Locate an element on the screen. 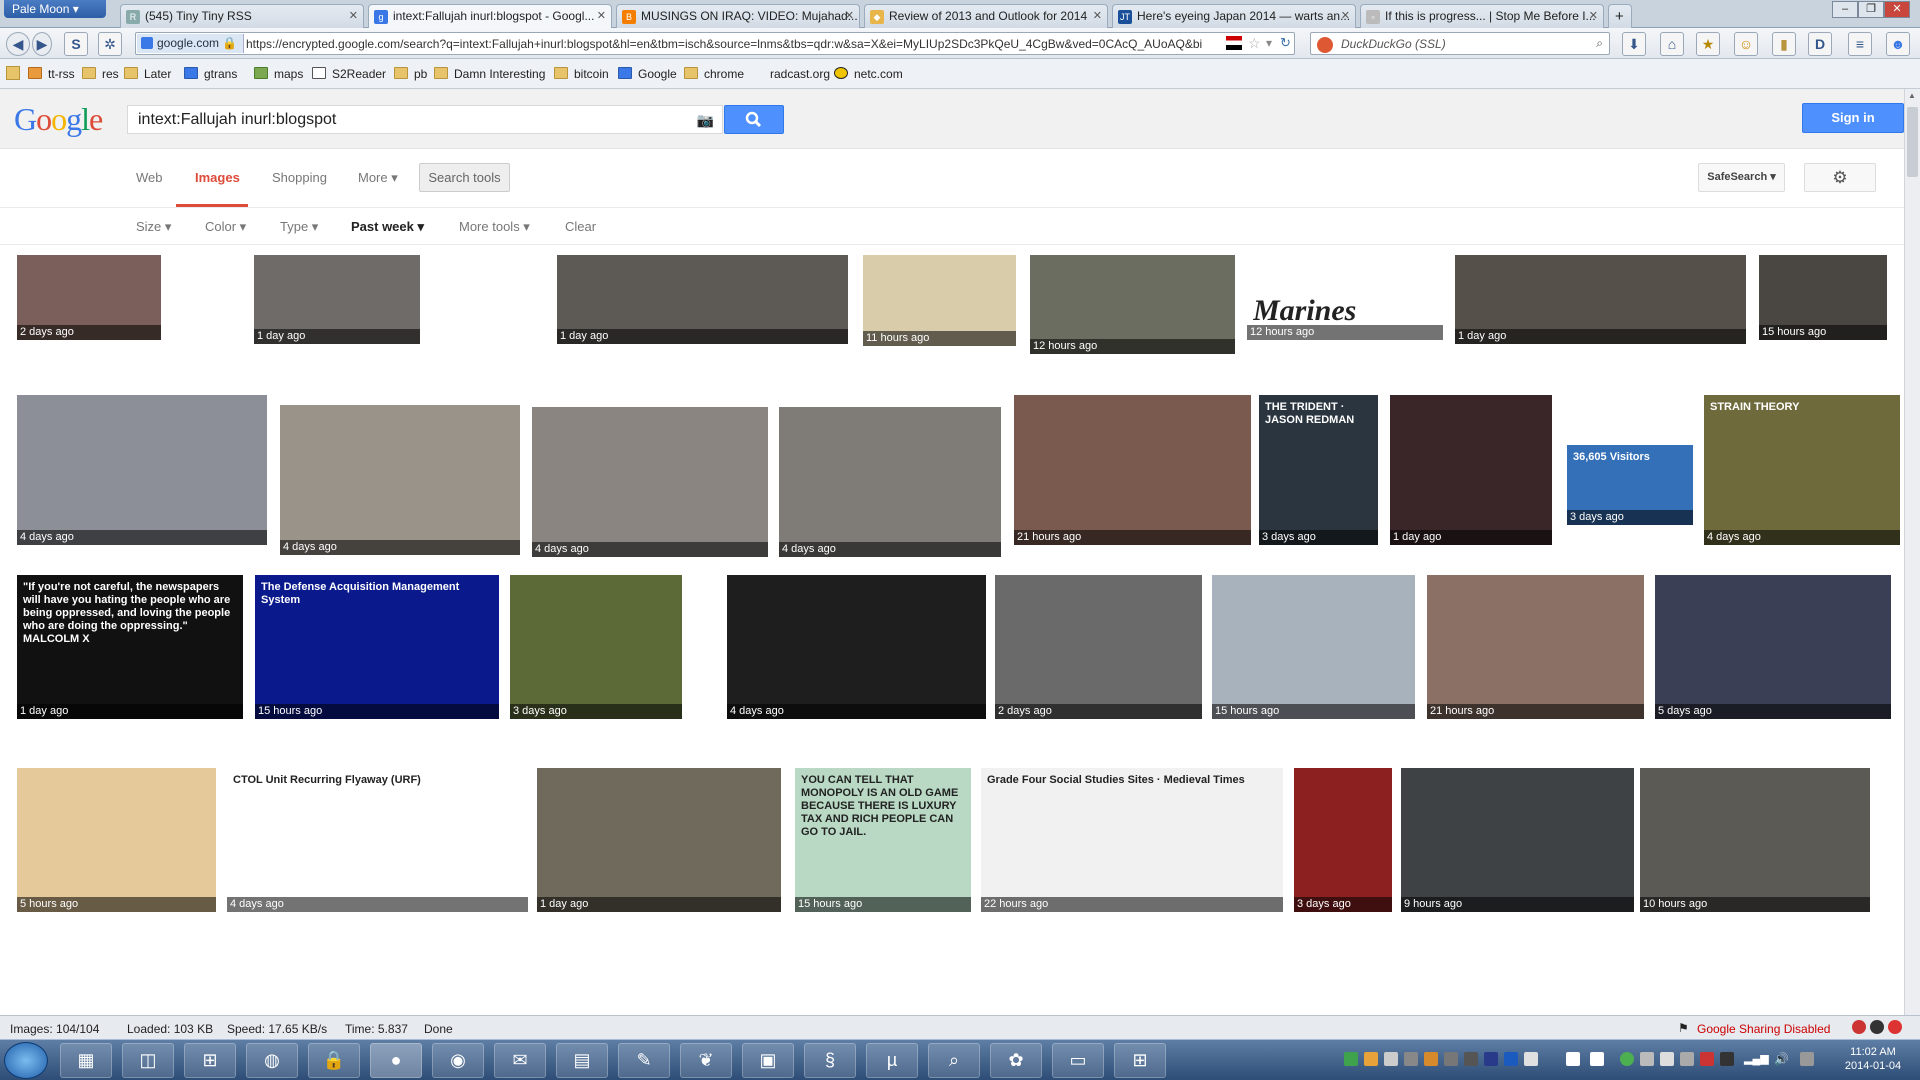  bookmark-pb: pb is located at coordinates (410, 74).